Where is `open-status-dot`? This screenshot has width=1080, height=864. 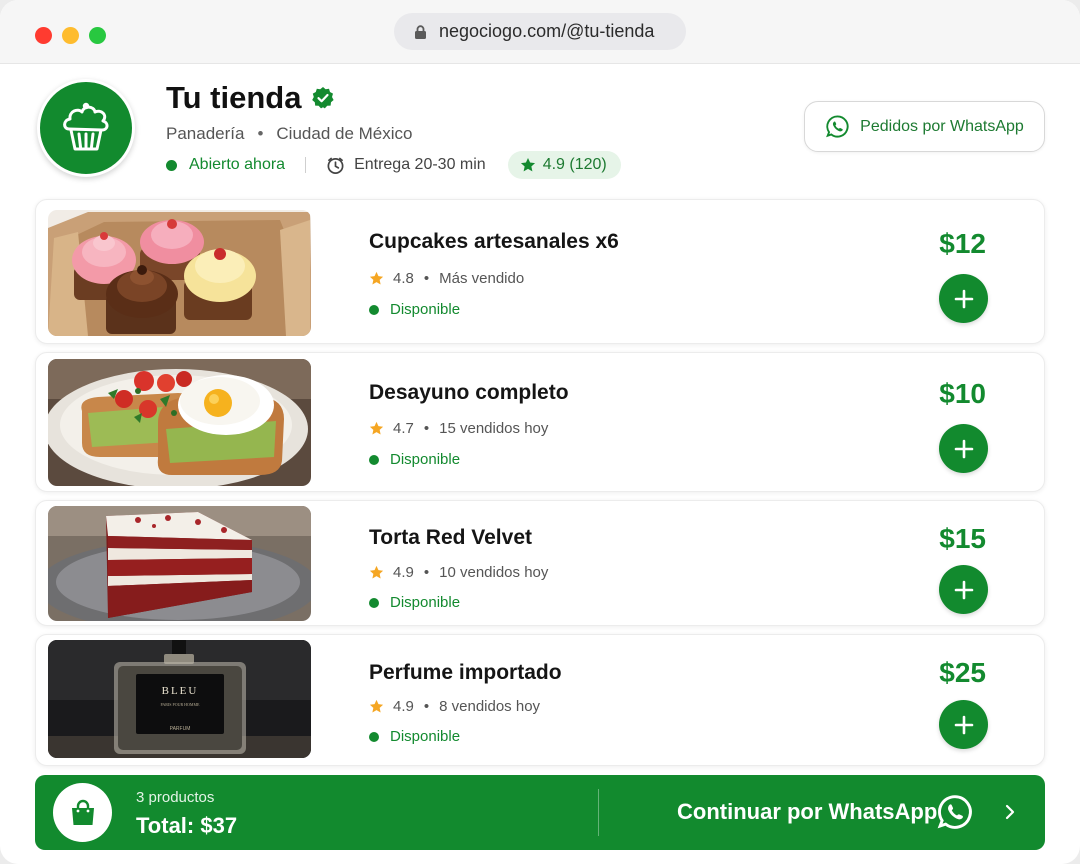
open-status-dot is located at coordinates (171, 165).